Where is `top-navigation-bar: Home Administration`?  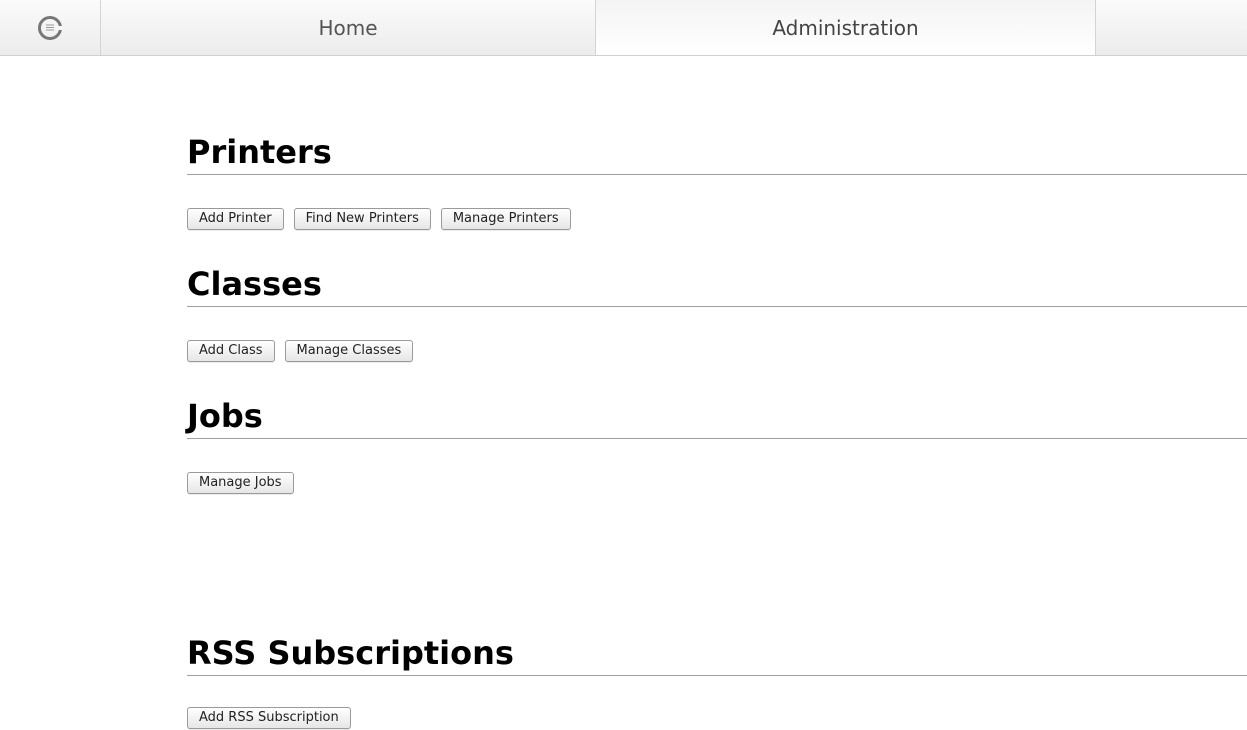 top-navigation-bar: Home Administration is located at coordinates (623, 28).